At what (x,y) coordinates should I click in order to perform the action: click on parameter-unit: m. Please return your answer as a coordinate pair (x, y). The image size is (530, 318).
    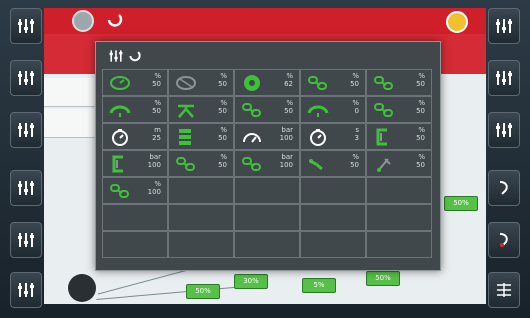
    Looking at the image, I should click on (157, 130).